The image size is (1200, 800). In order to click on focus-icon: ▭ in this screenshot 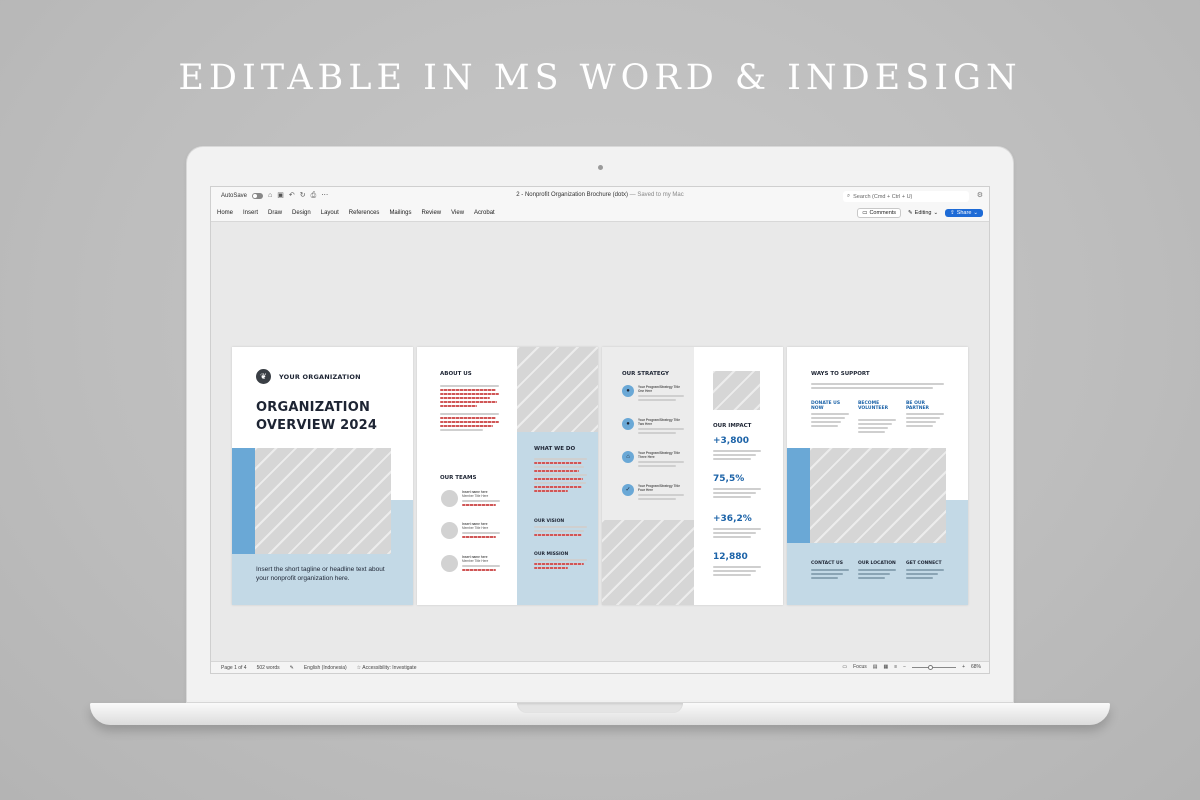, I will do `click(844, 667)`.